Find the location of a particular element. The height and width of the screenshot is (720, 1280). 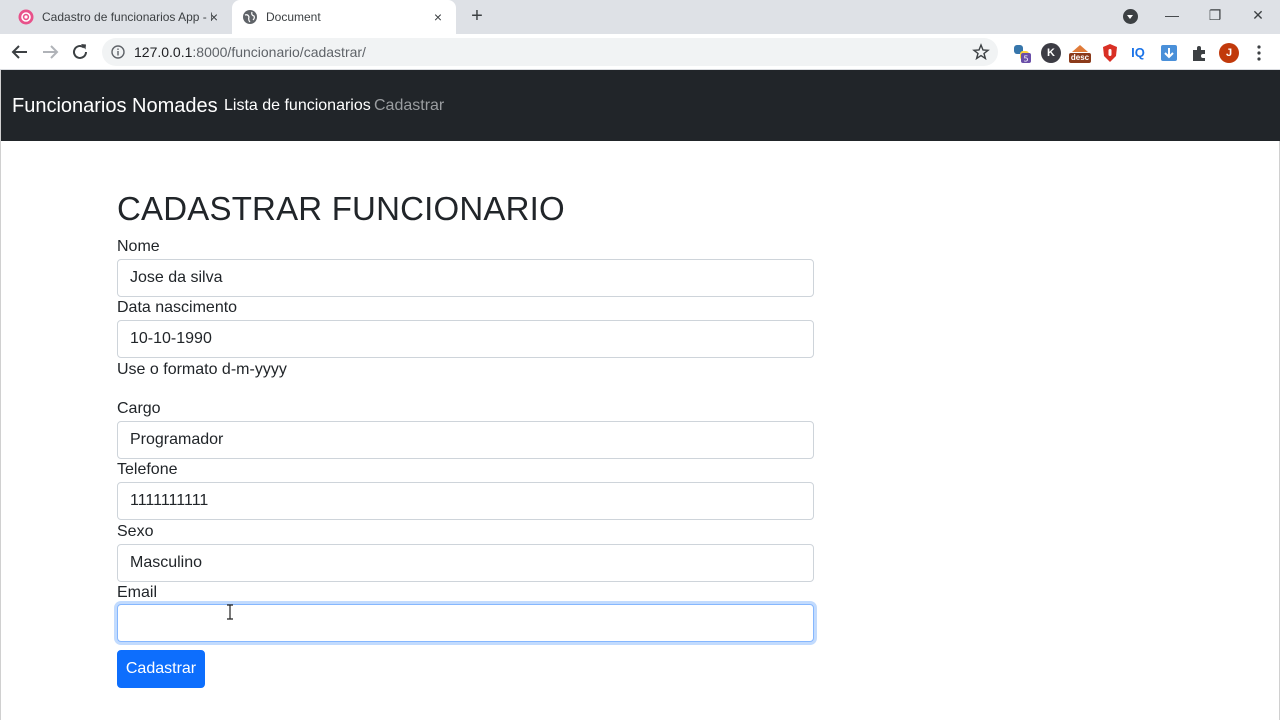

app-favicon-icon is located at coordinates (26, 17).